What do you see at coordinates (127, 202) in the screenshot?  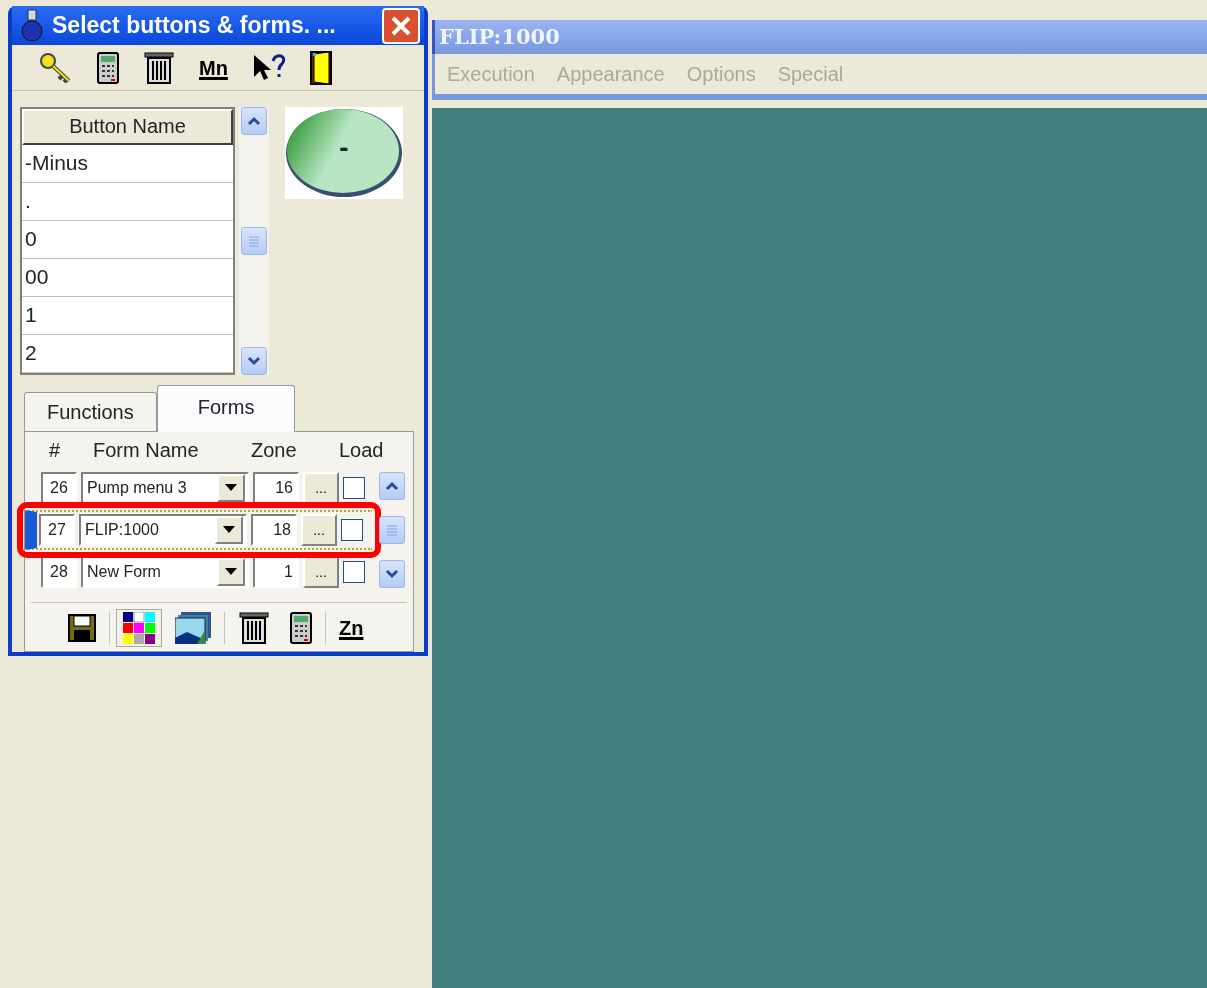 I see `list-item: .` at bounding box center [127, 202].